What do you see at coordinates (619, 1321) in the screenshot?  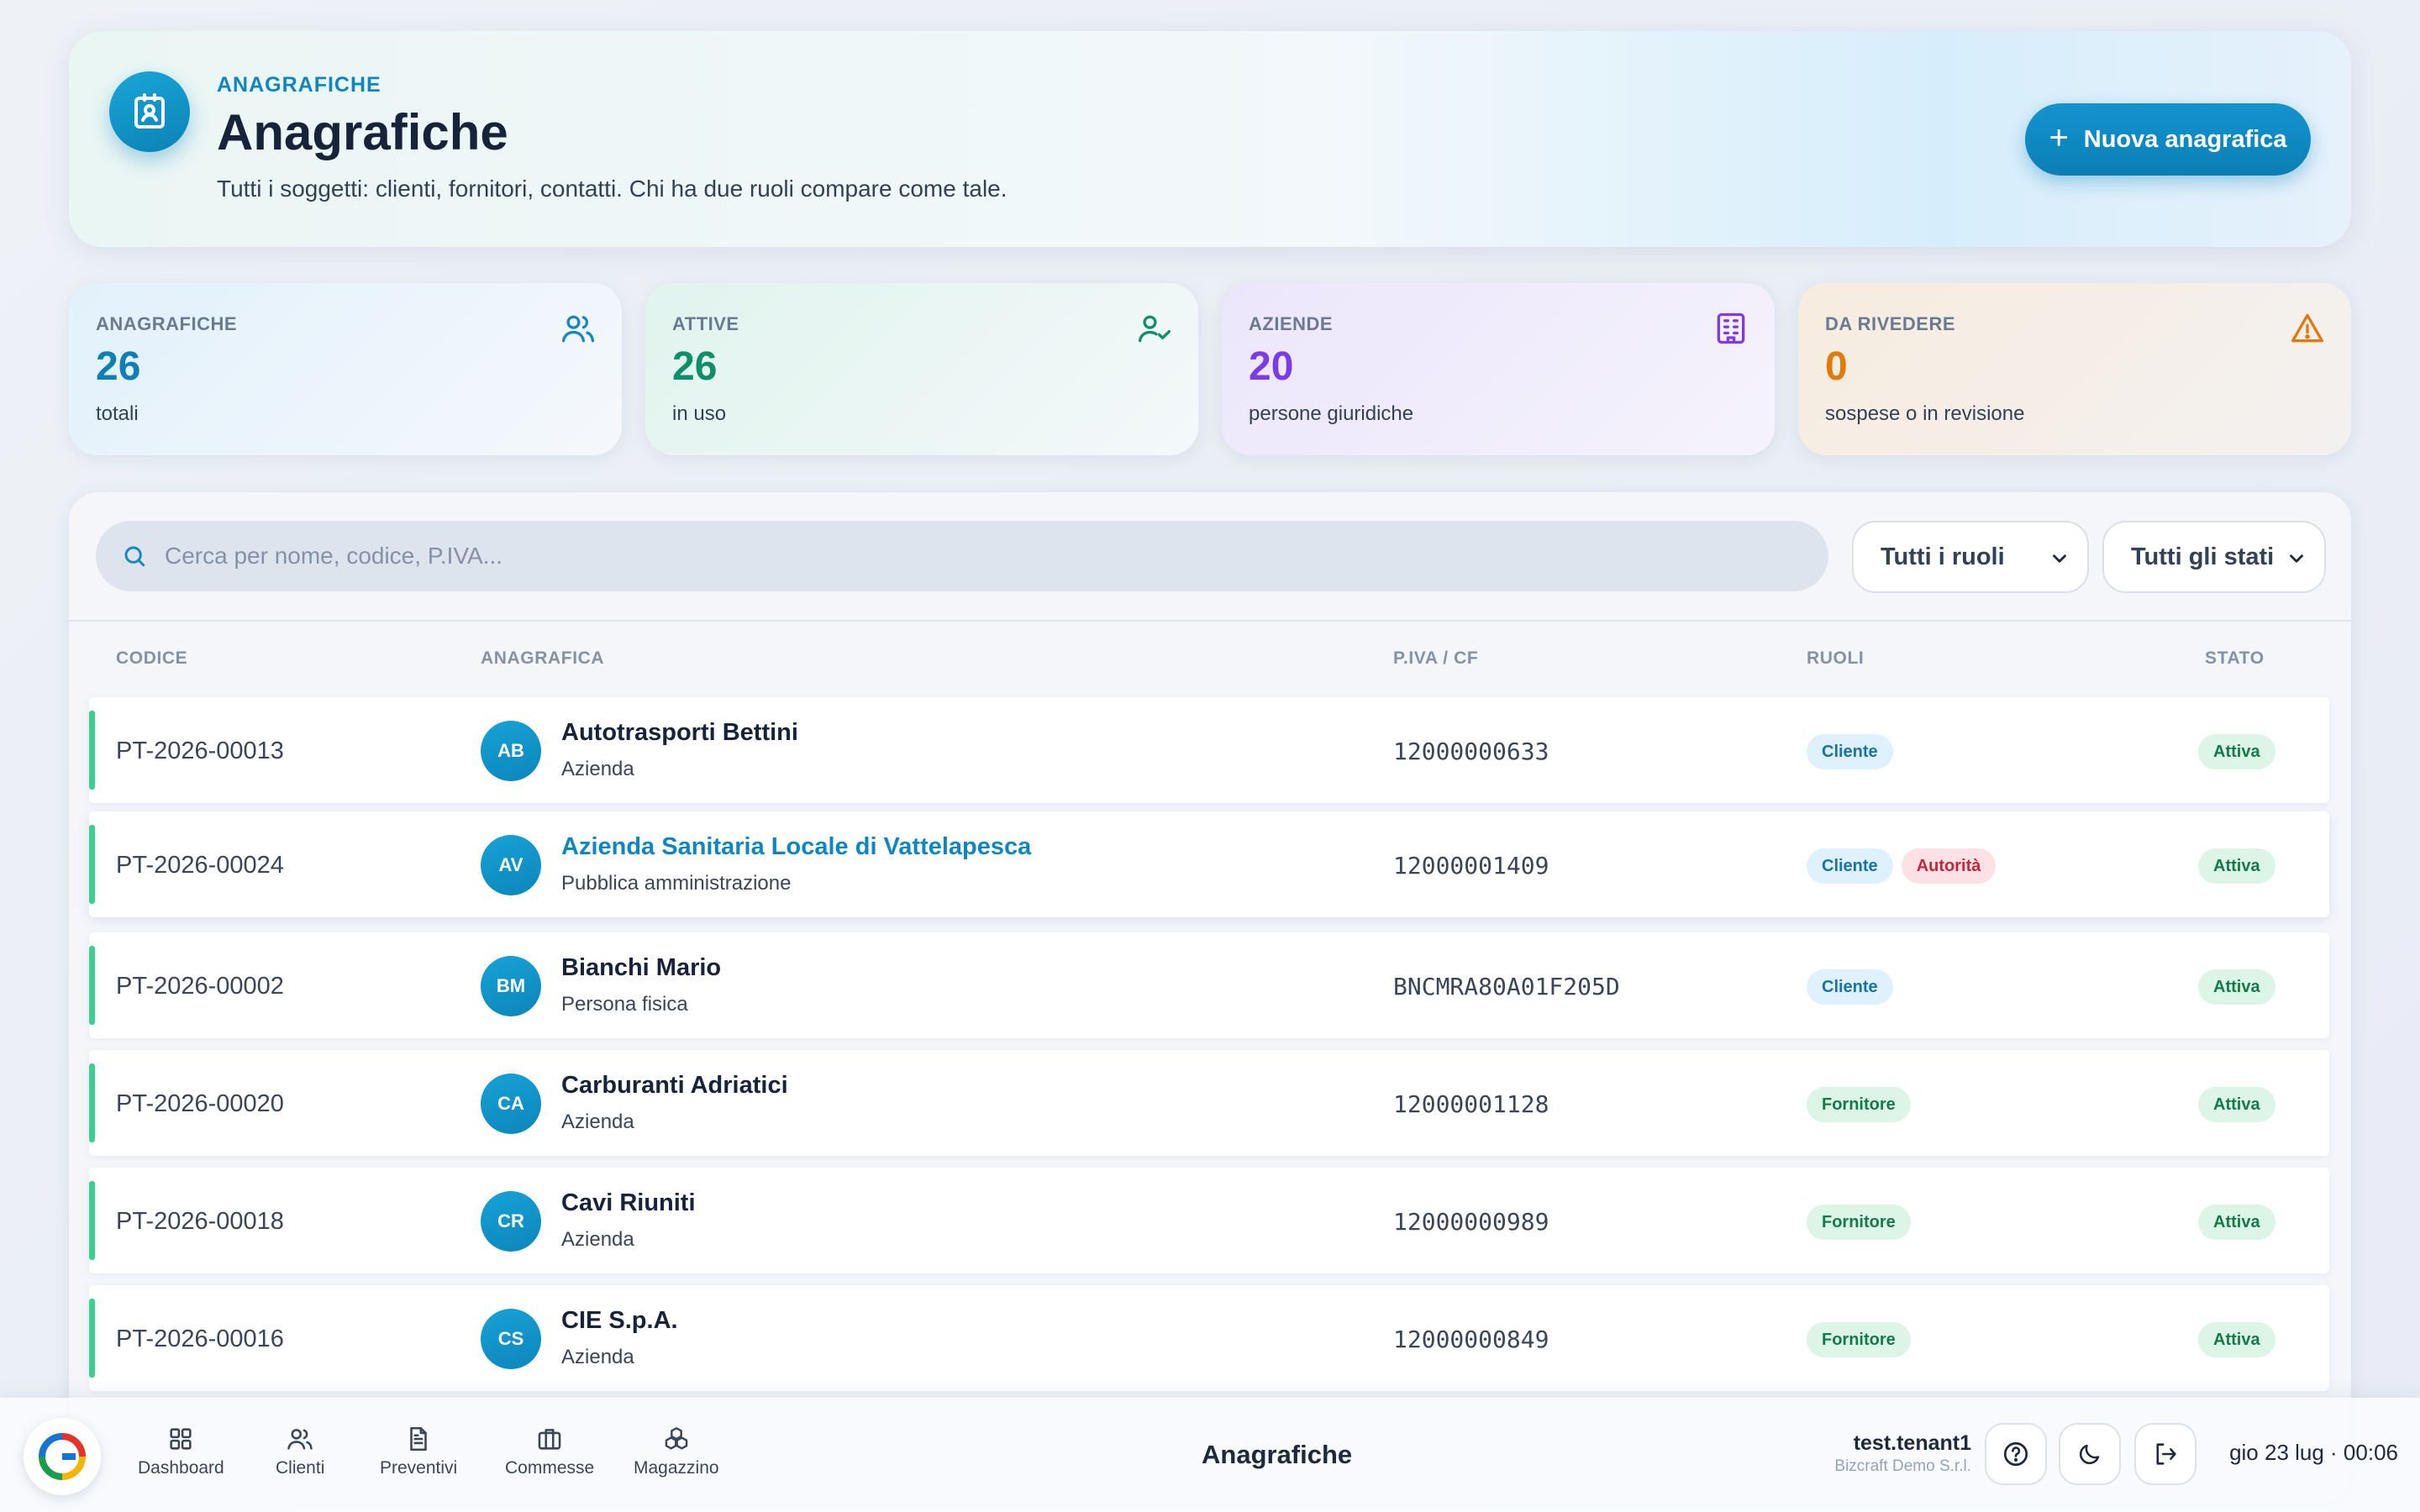 I see `row-name: CIE S.p.A.` at bounding box center [619, 1321].